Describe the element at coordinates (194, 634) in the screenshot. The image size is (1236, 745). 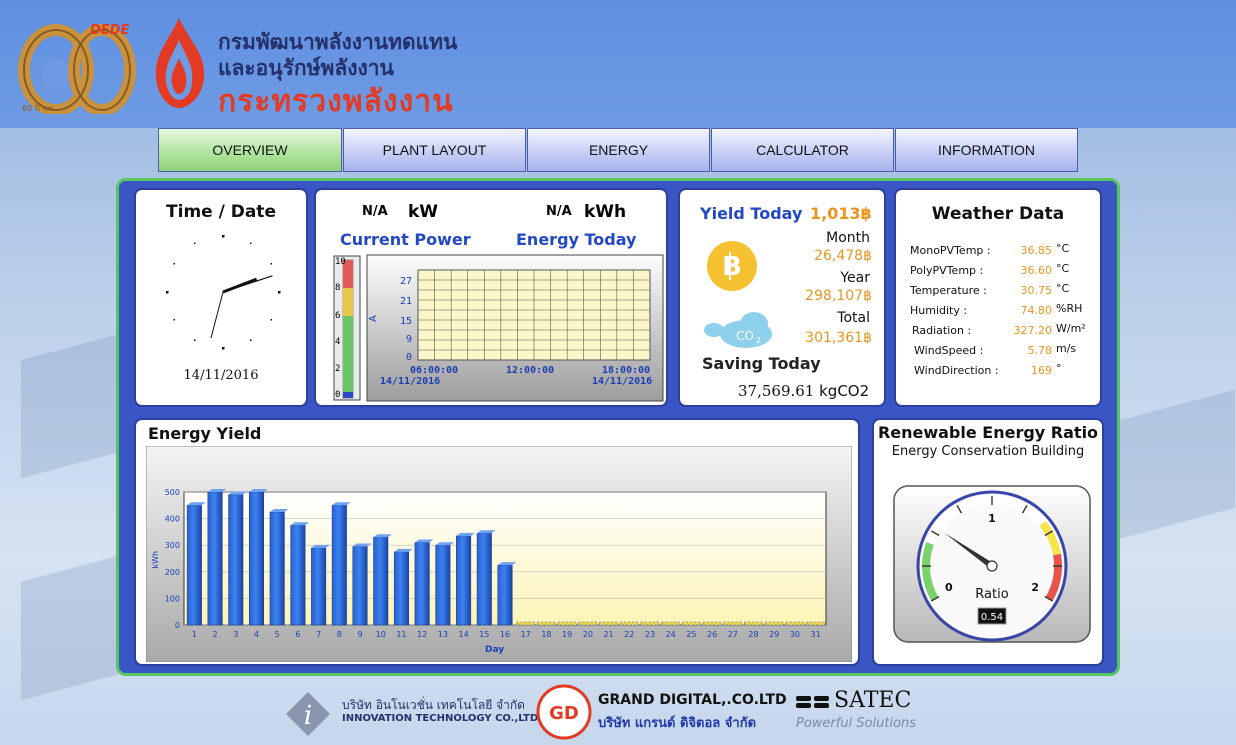
I see `chart-x-tick-label: 1` at that location.